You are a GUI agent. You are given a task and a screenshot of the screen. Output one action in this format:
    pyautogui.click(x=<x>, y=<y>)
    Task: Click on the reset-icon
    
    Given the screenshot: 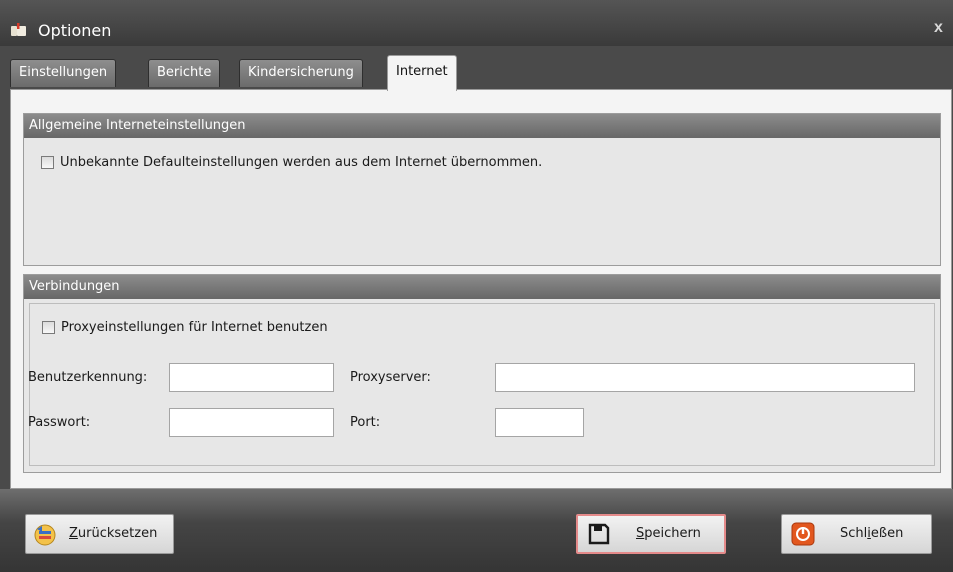 What is the action you would take?
    pyautogui.click(x=45, y=535)
    